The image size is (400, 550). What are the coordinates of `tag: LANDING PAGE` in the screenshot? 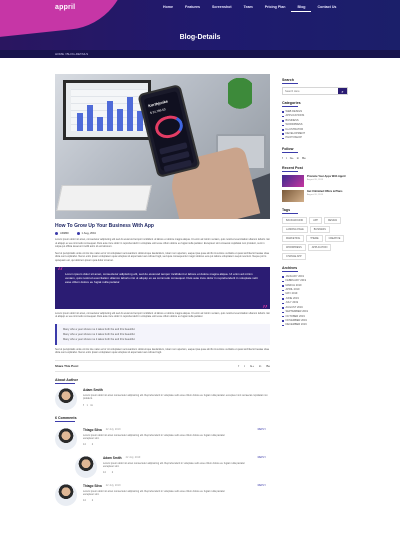 It's located at (295, 229).